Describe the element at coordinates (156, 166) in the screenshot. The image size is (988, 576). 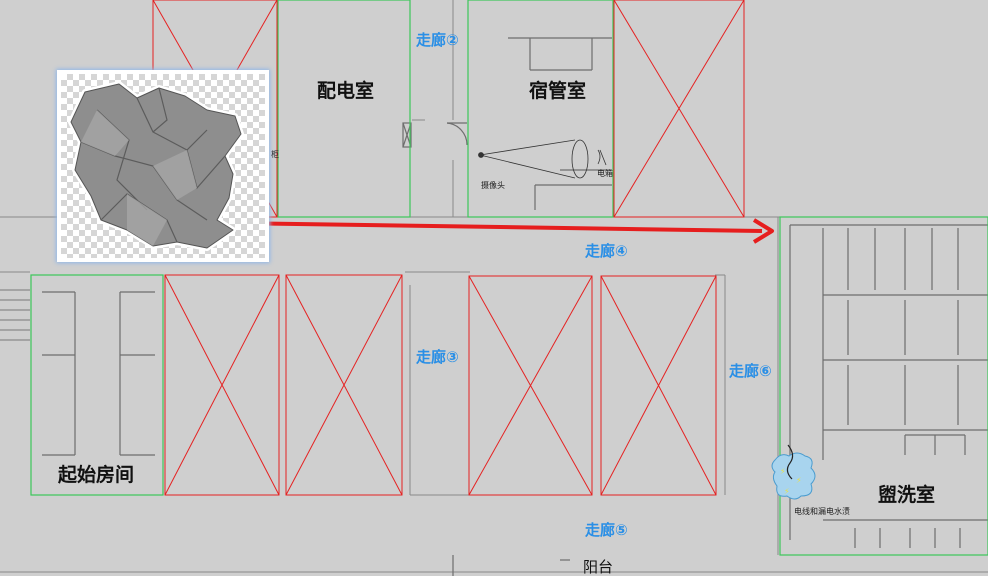
I see `crumpled-paper-icon` at that location.